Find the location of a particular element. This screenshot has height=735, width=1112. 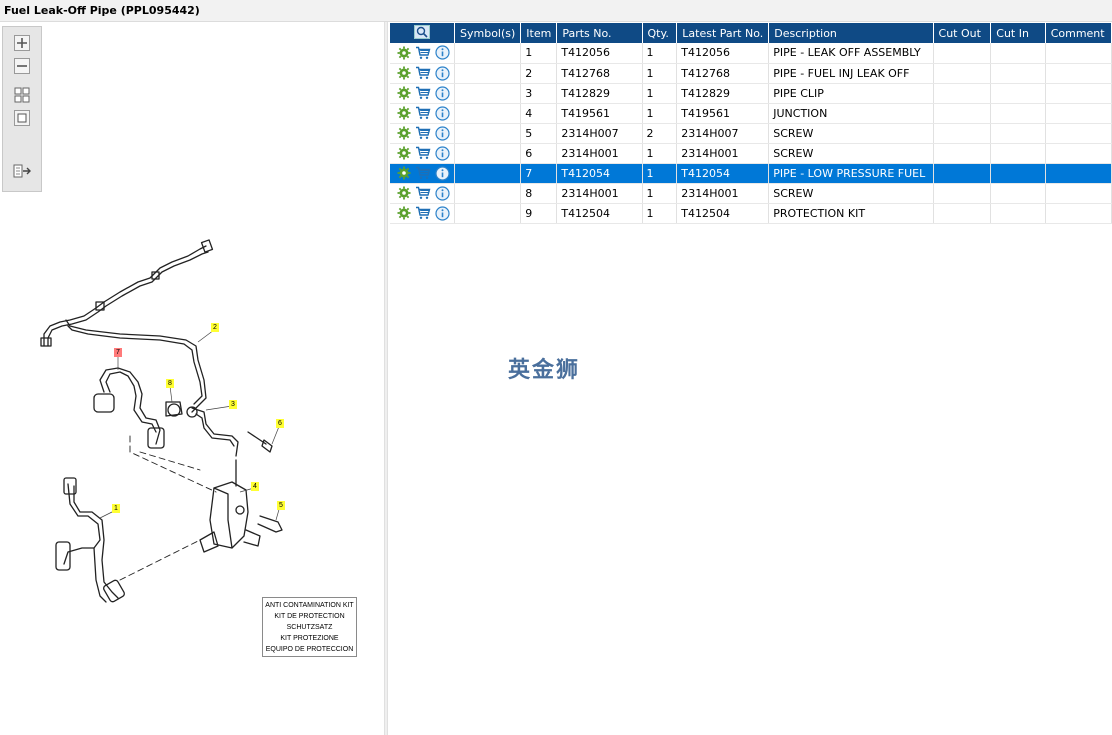

zoom-out-icon is located at coordinates (22, 66).